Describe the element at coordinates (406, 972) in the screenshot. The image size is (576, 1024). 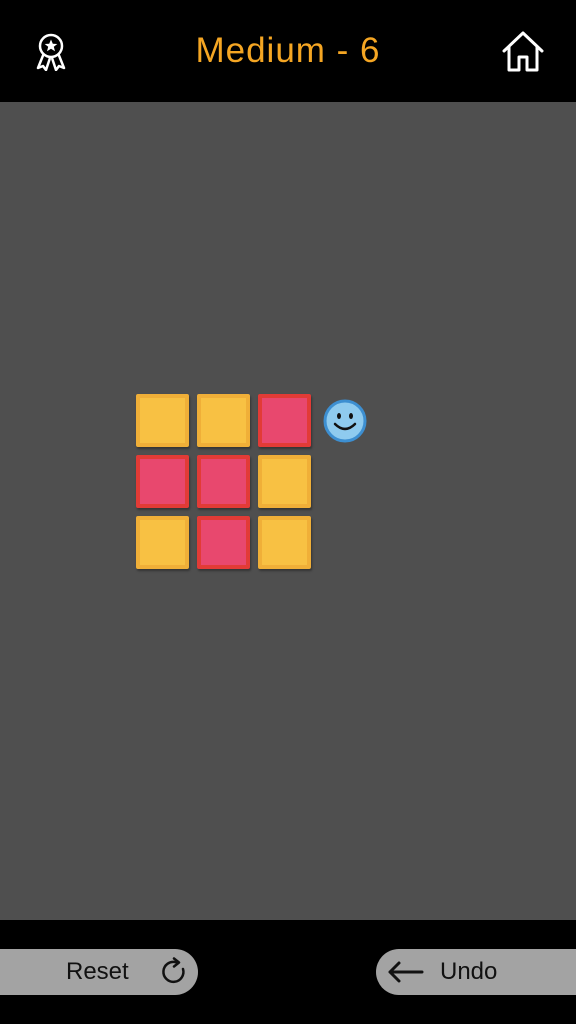
I see `arrow-left-icon` at that location.